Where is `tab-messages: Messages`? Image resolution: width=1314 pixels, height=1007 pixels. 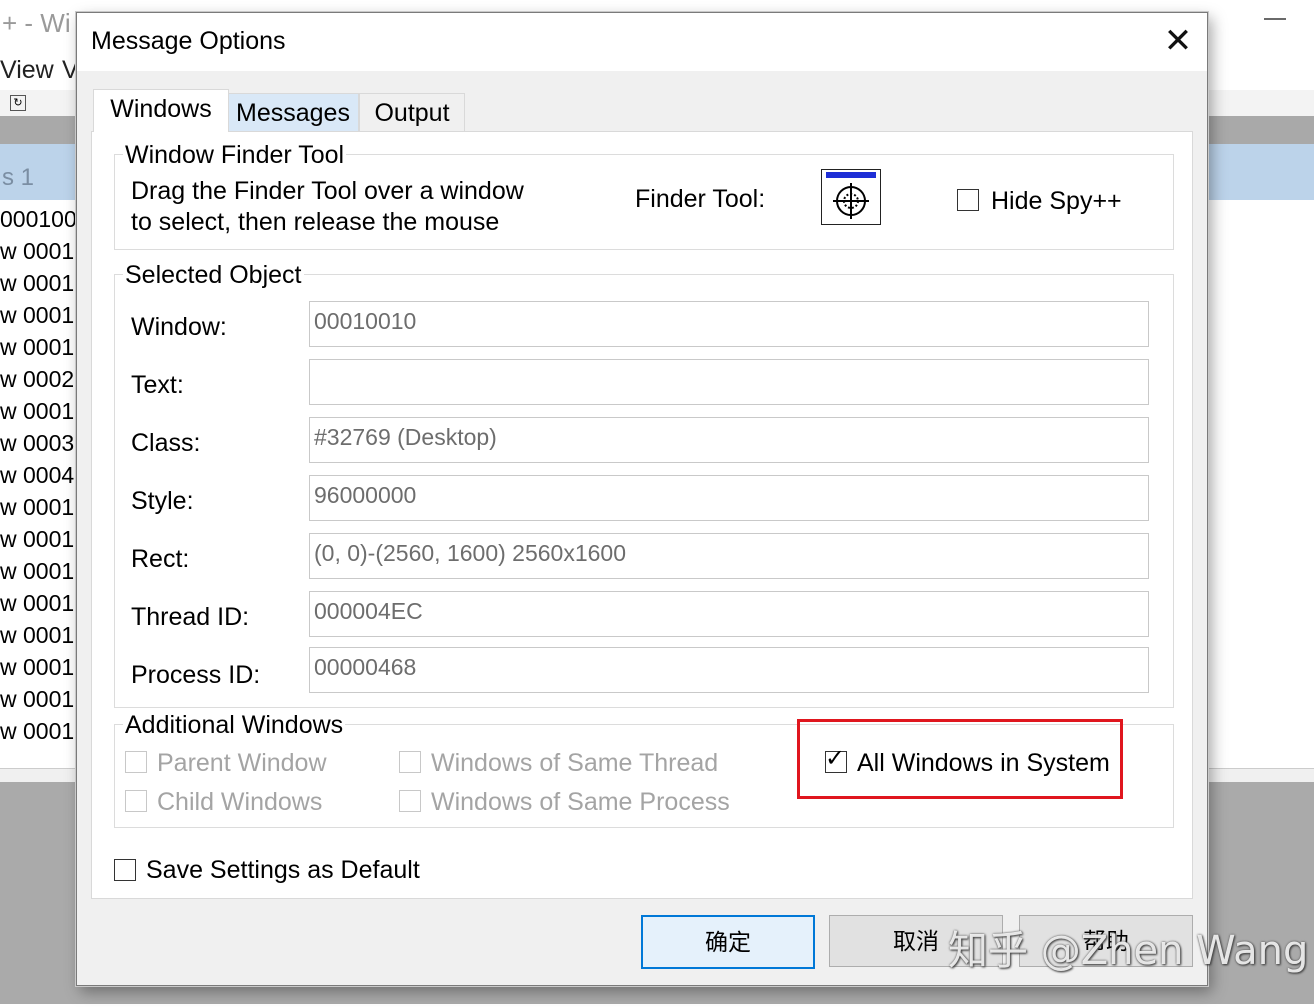 tab-messages: Messages is located at coordinates (293, 112).